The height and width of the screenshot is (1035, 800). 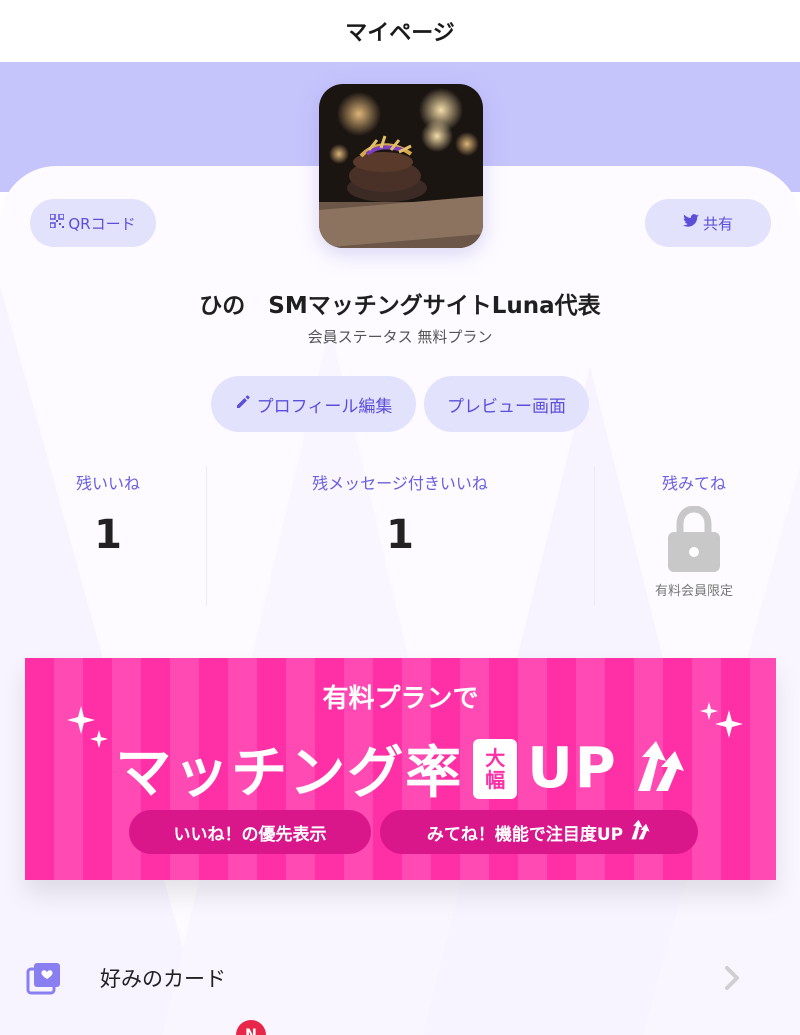 I want to click on twitter-bird-icon, so click(x=690, y=223).